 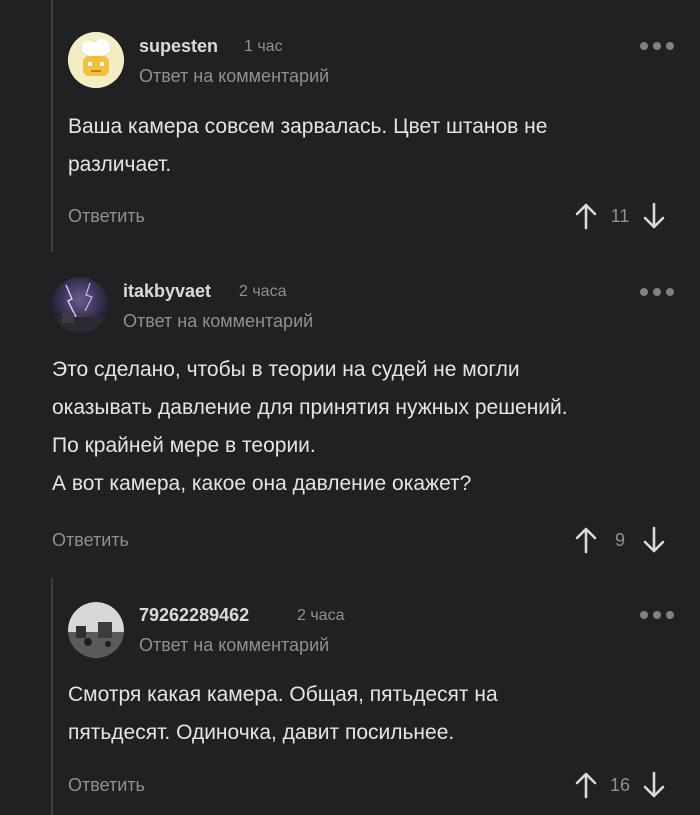 I want to click on vote-widget: 11, so click(x=620, y=216).